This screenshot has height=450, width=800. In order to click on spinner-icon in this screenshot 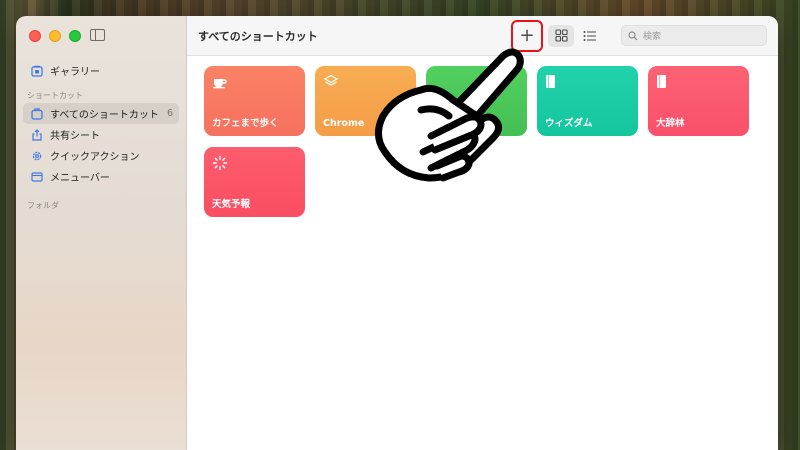, I will do `click(254, 163)`.